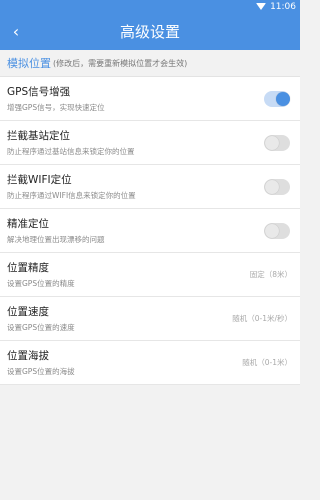 Image resolution: width=320 pixels, height=500 pixels. I want to click on header-bar: ‹ 高级设置, so click(150, 31).